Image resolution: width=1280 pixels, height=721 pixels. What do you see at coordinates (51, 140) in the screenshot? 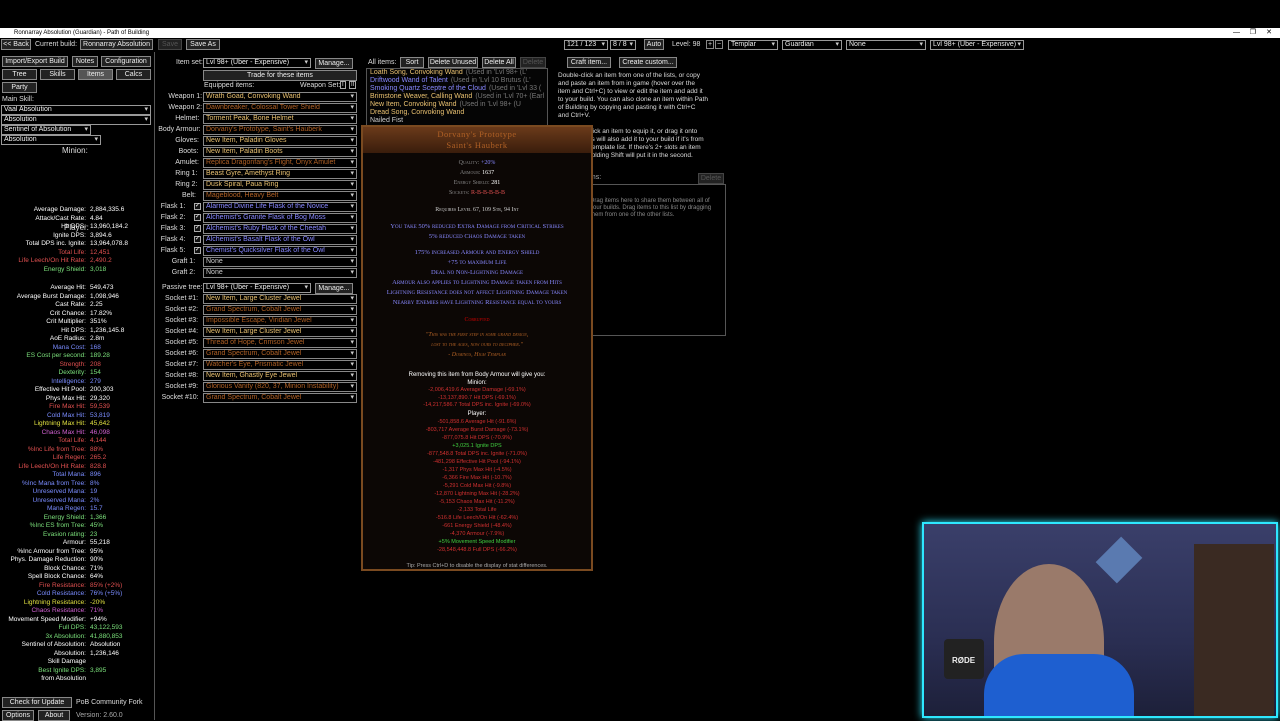
I see `minion-skill-select: Absolution` at bounding box center [51, 140].